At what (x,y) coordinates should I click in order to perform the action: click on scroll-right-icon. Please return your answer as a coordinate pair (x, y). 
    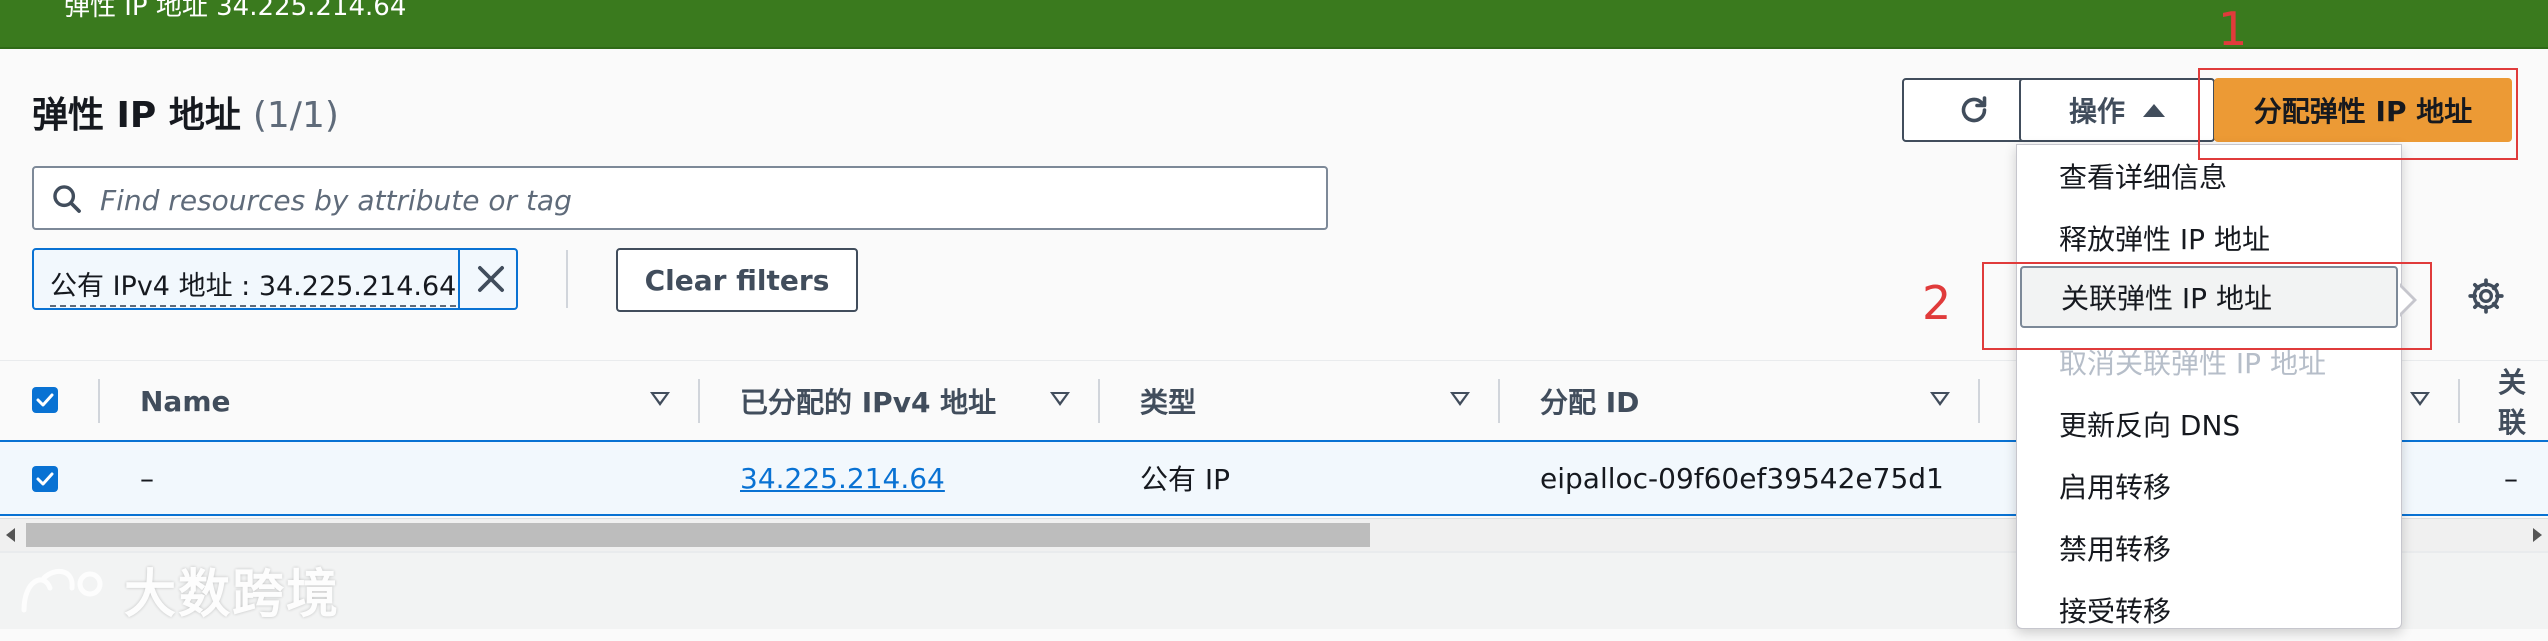
    Looking at the image, I should click on (2537, 535).